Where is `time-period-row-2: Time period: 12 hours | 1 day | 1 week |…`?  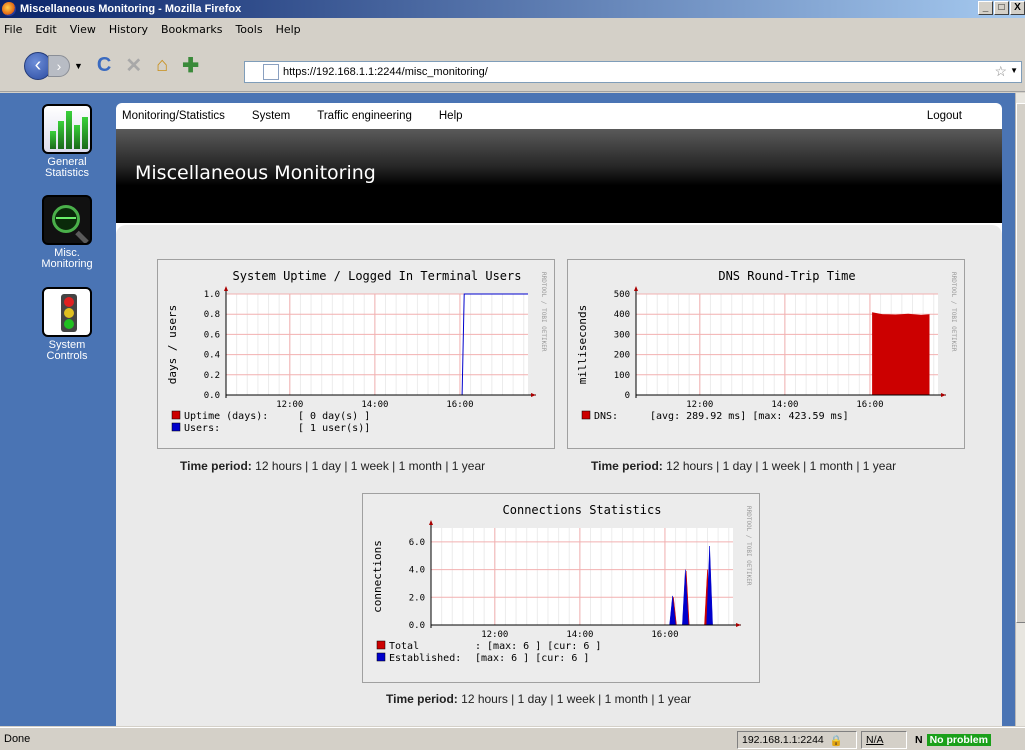
time-period-row-2: Time period: 12 hours | 1 day | 1 week |… is located at coordinates (743, 466).